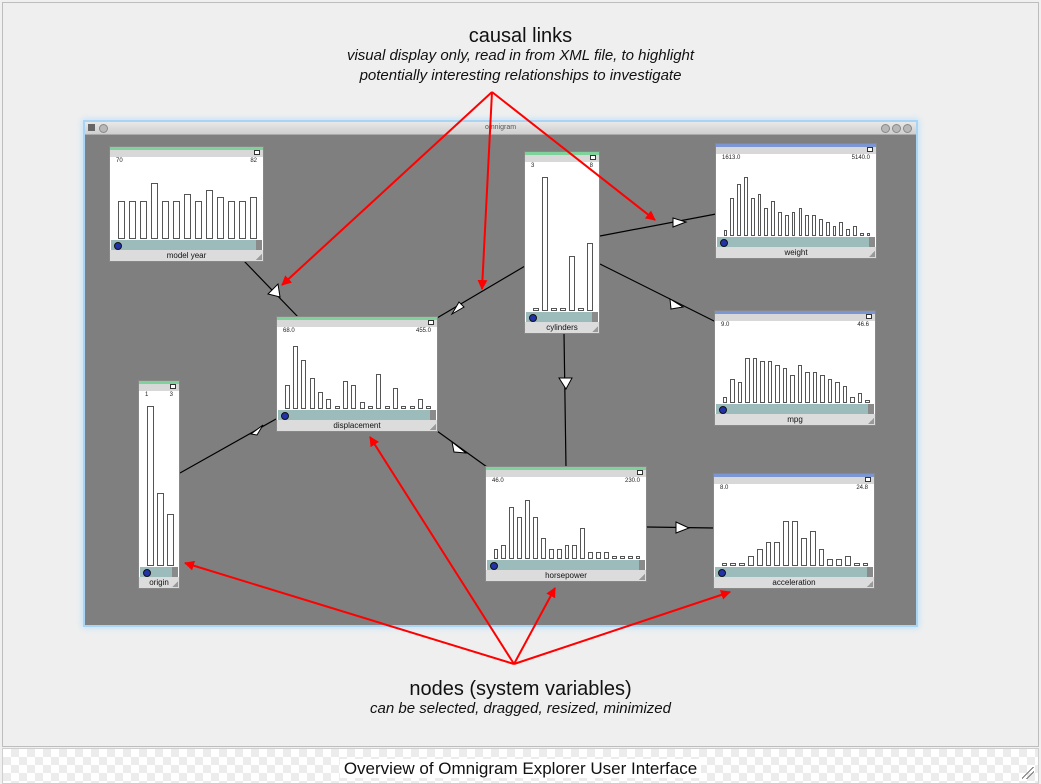 The height and width of the screenshot is (784, 1041). I want to click on arrow-to-cylinders-weight-link, so click(573, 156).